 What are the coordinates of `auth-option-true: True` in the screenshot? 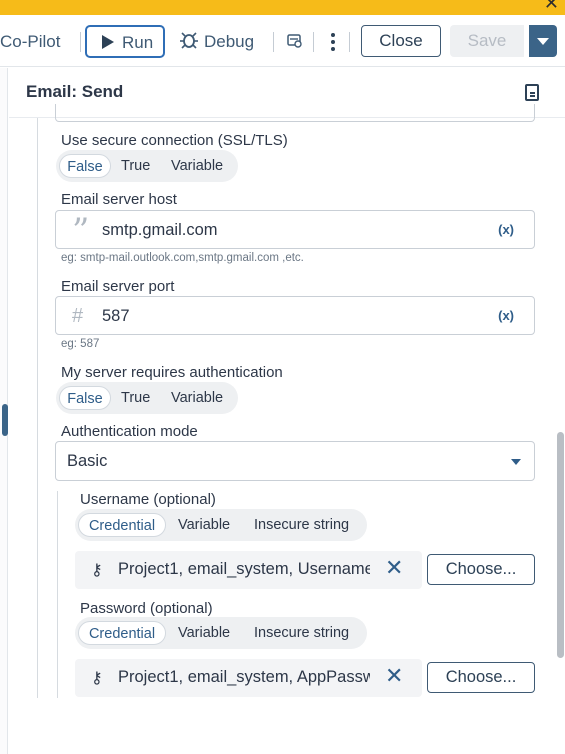 It's located at (135, 398).